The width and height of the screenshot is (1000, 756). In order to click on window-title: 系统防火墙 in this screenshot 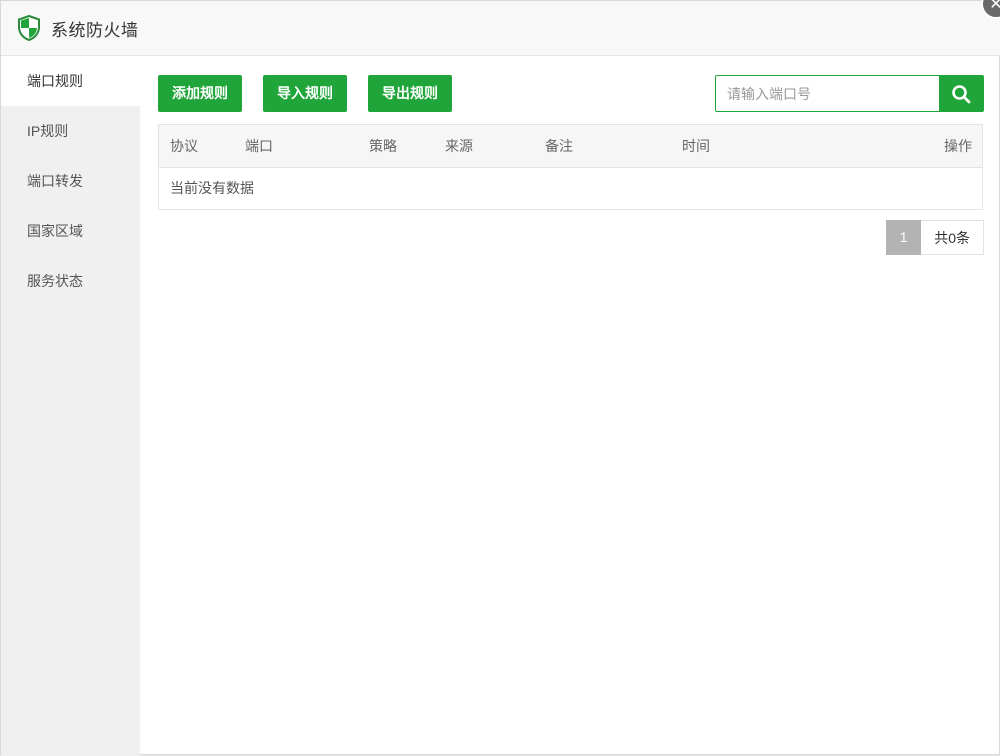, I will do `click(95, 30)`.